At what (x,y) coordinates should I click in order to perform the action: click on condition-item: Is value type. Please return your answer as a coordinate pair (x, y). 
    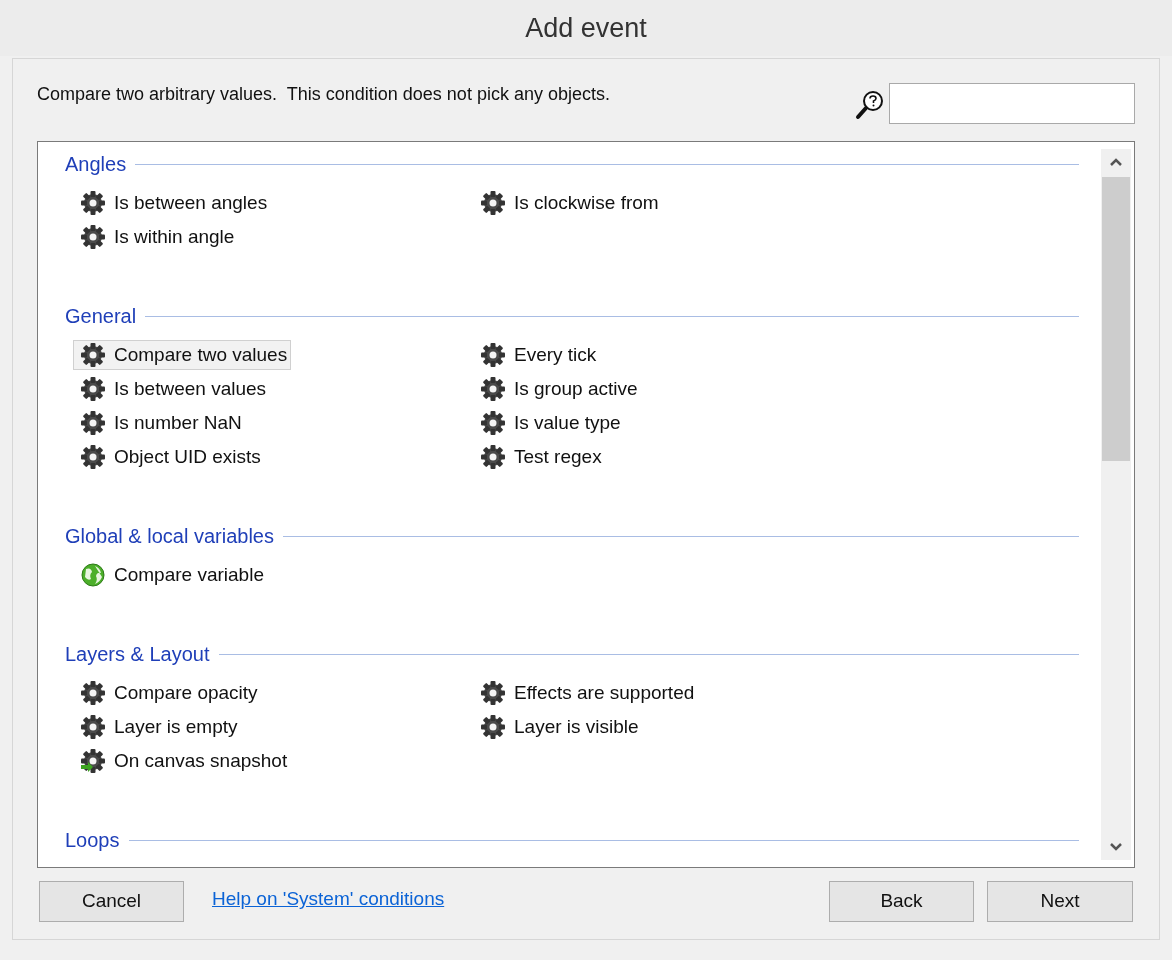
    Looking at the image, I should click on (549, 423).